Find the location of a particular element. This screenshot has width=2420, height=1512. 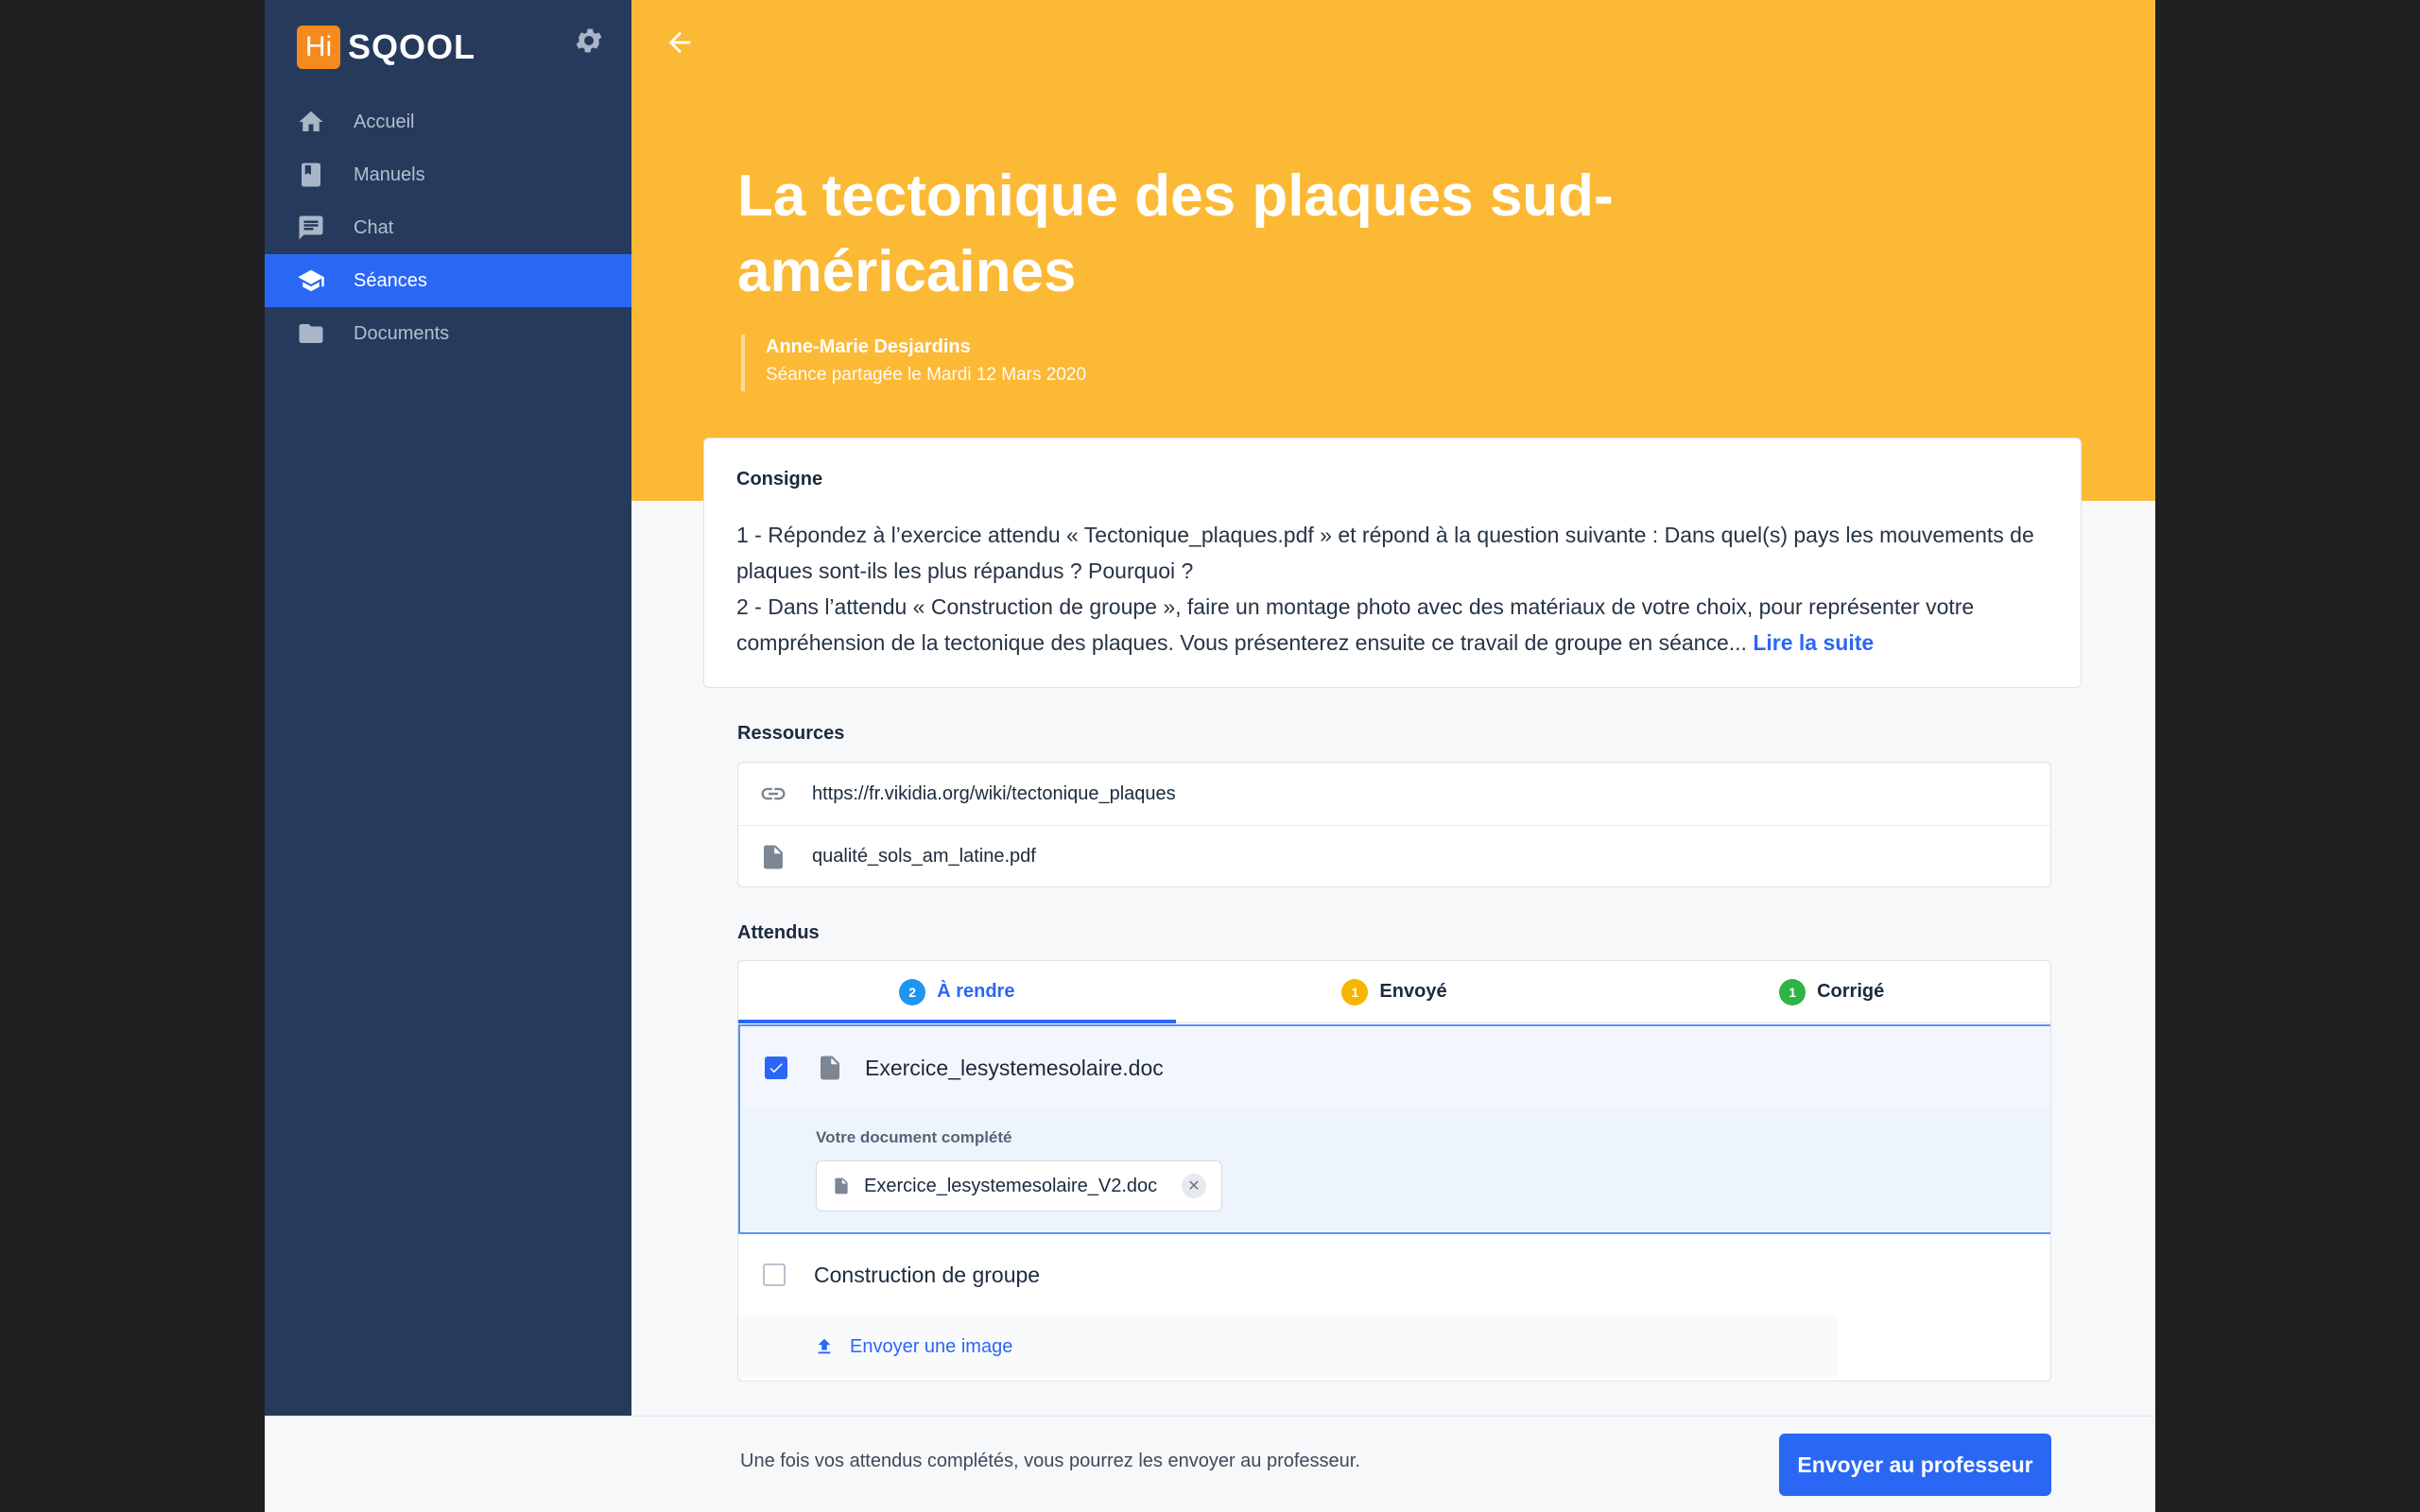

send-to-teacher-button: Envoyer au professeur is located at coordinates (1915, 1465).